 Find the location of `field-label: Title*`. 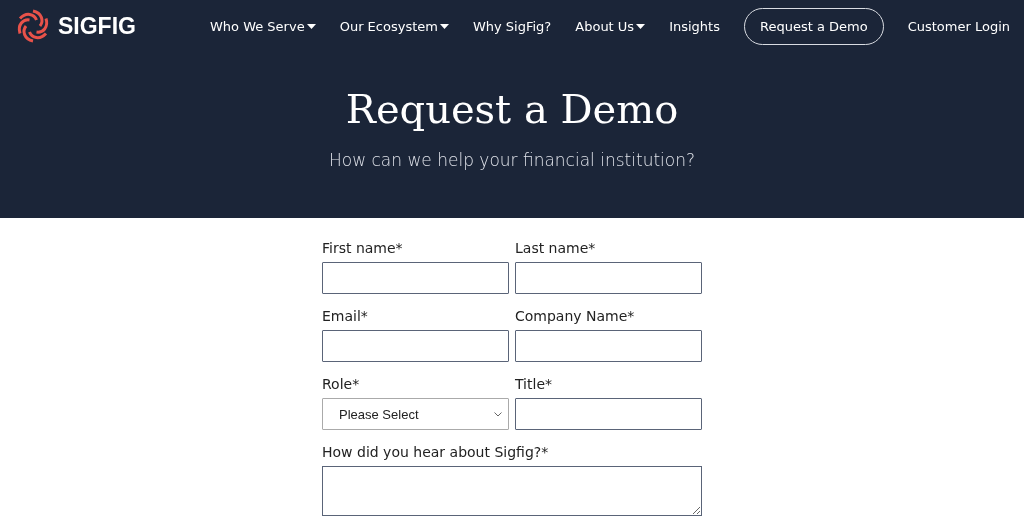

field-label: Title* is located at coordinates (534, 384).